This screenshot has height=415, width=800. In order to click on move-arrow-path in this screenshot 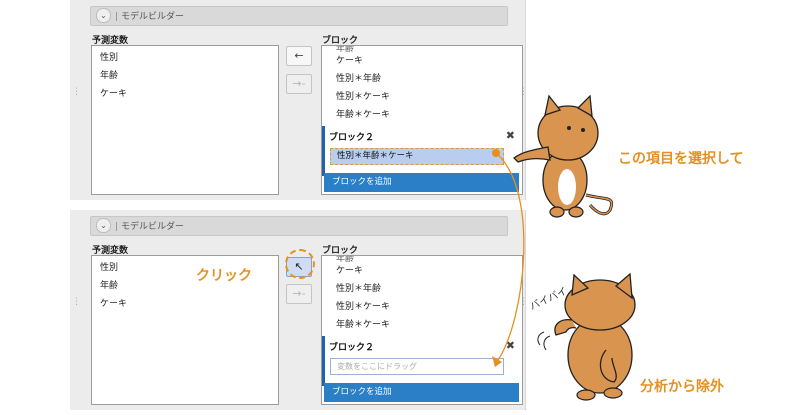, I will do `click(510, 256)`.